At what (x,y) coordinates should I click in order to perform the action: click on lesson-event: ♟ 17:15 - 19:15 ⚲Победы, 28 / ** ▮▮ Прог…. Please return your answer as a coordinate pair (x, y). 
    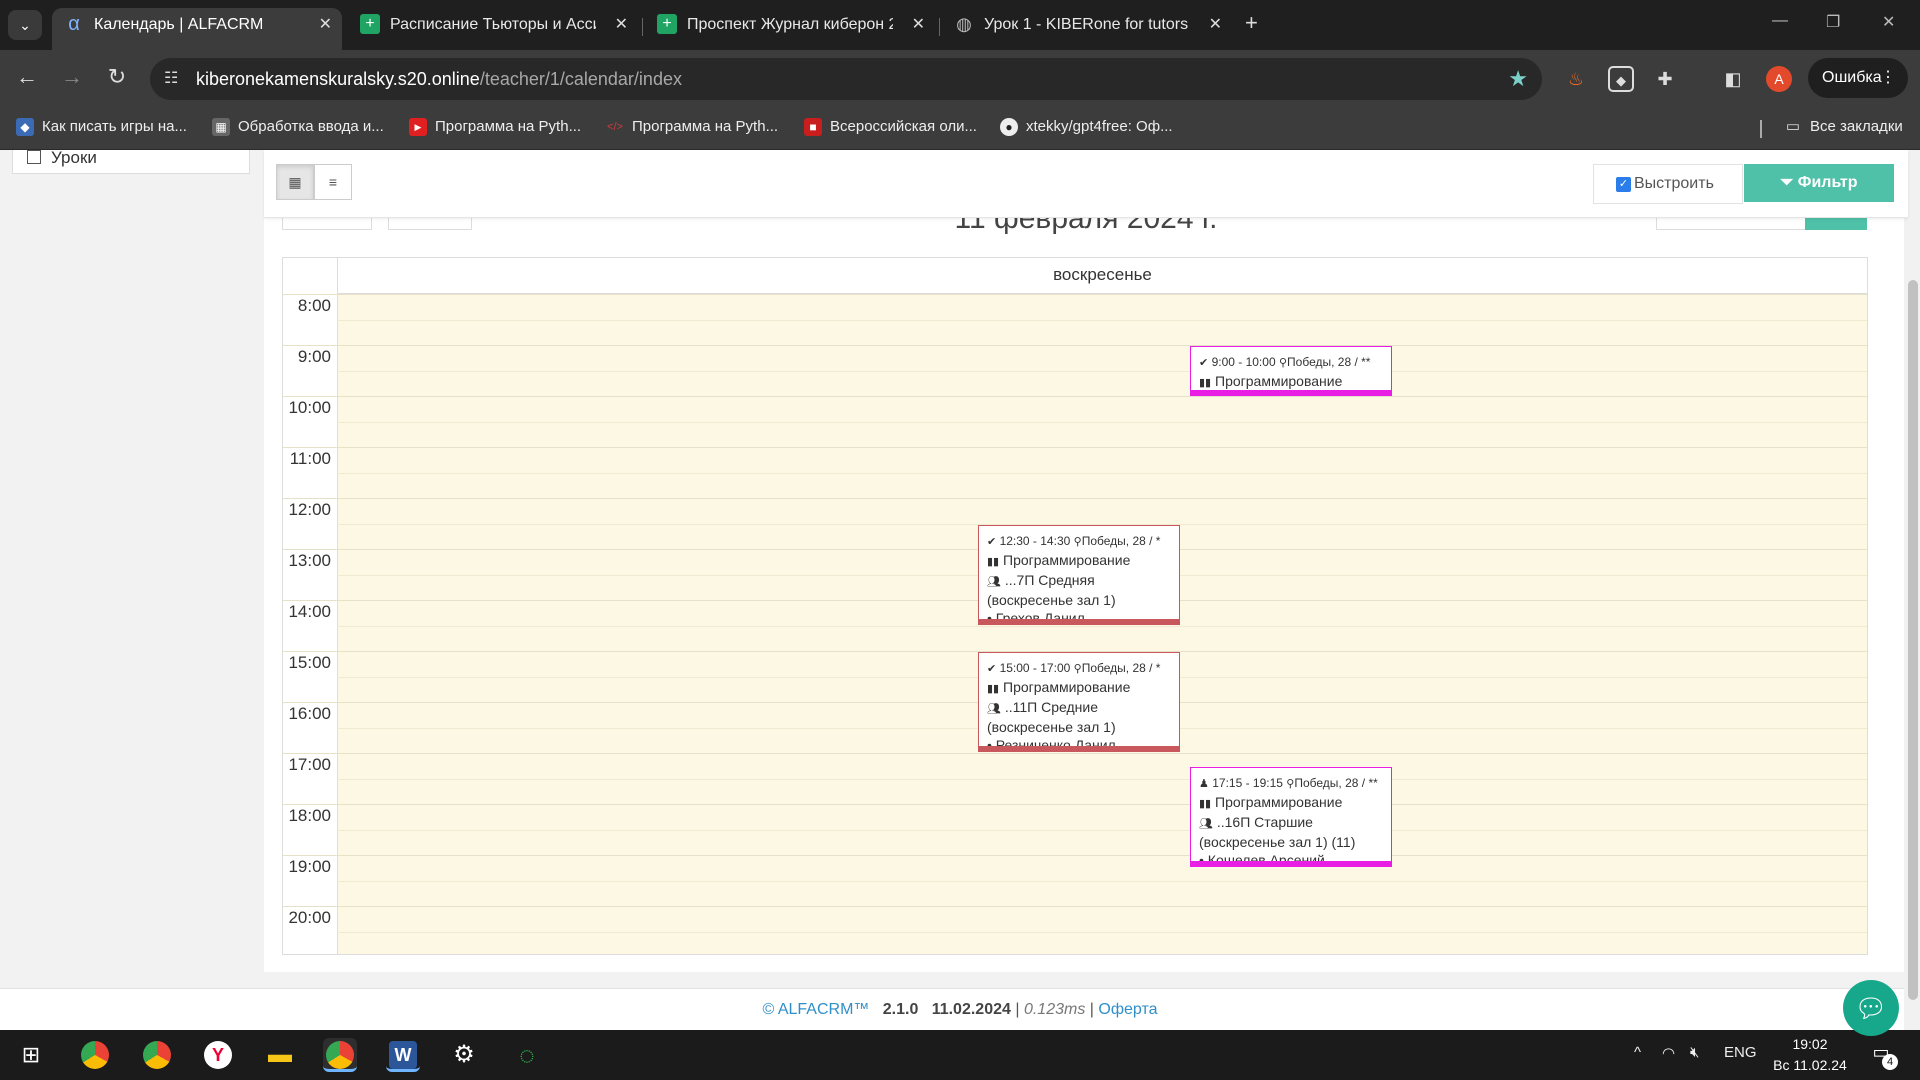
    Looking at the image, I should click on (1291, 817).